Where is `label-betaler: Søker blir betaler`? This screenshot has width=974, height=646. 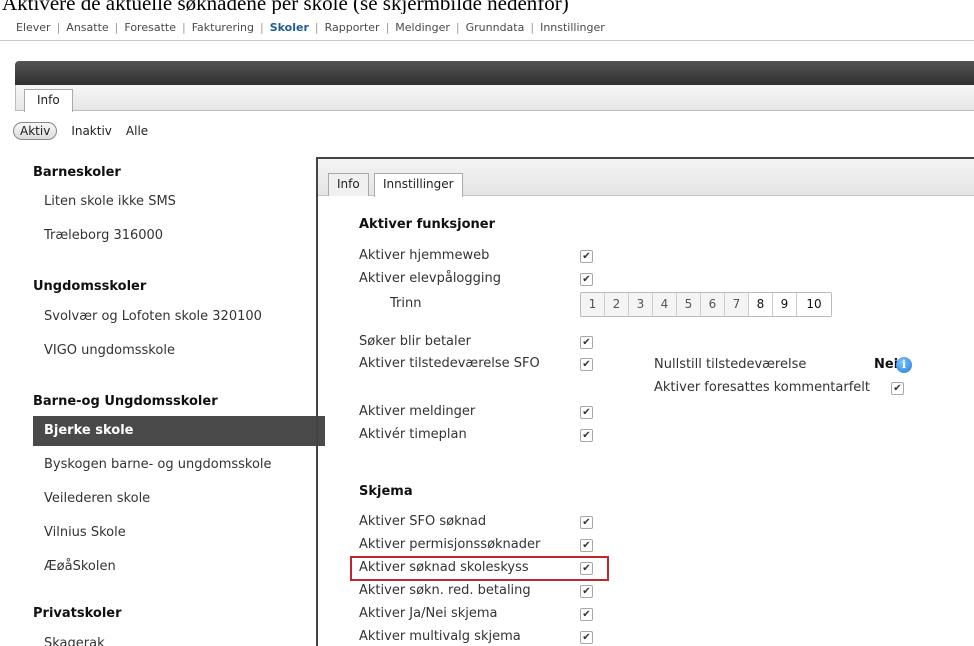
label-betaler: Søker blir betaler is located at coordinates (415, 341).